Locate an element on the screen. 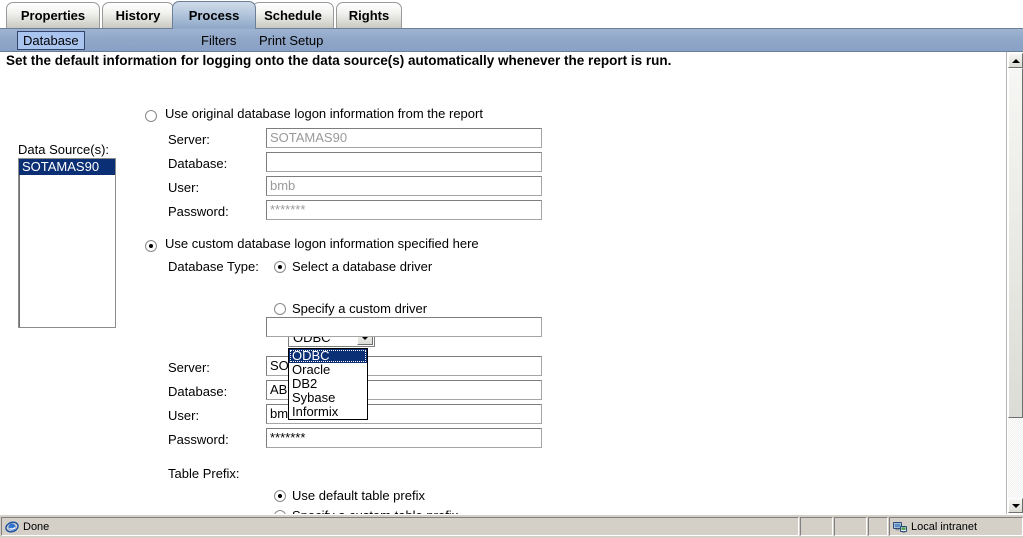  original-user-input: bmb is located at coordinates (404, 186).